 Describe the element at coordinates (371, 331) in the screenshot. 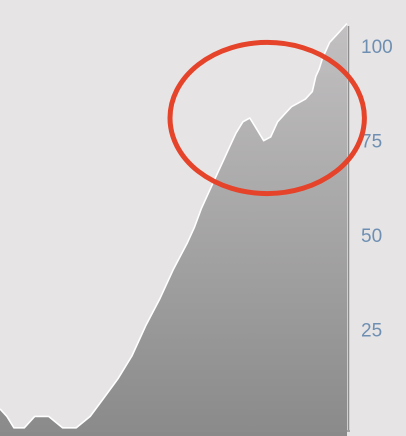

I see `y-tick-label: 25` at that location.